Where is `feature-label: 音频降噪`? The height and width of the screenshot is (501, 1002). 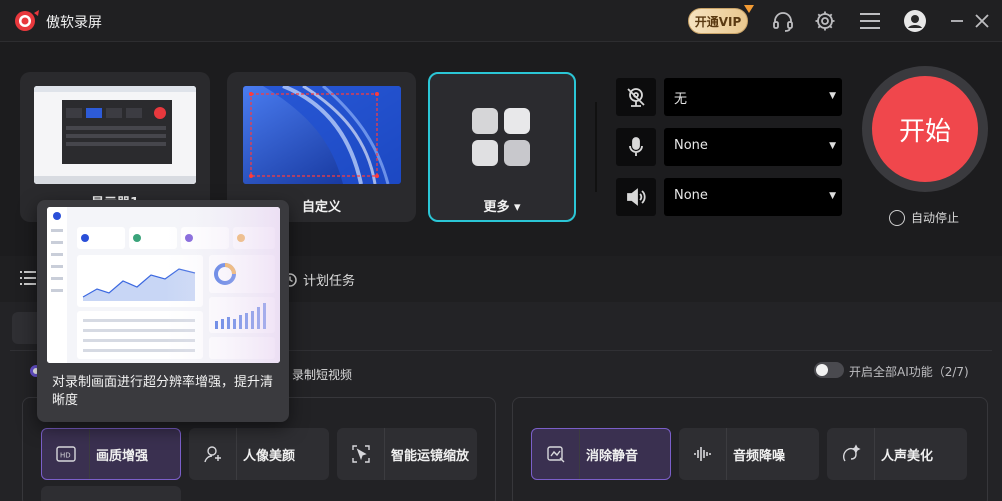
feature-label: 音频降噪 is located at coordinates (759, 456).